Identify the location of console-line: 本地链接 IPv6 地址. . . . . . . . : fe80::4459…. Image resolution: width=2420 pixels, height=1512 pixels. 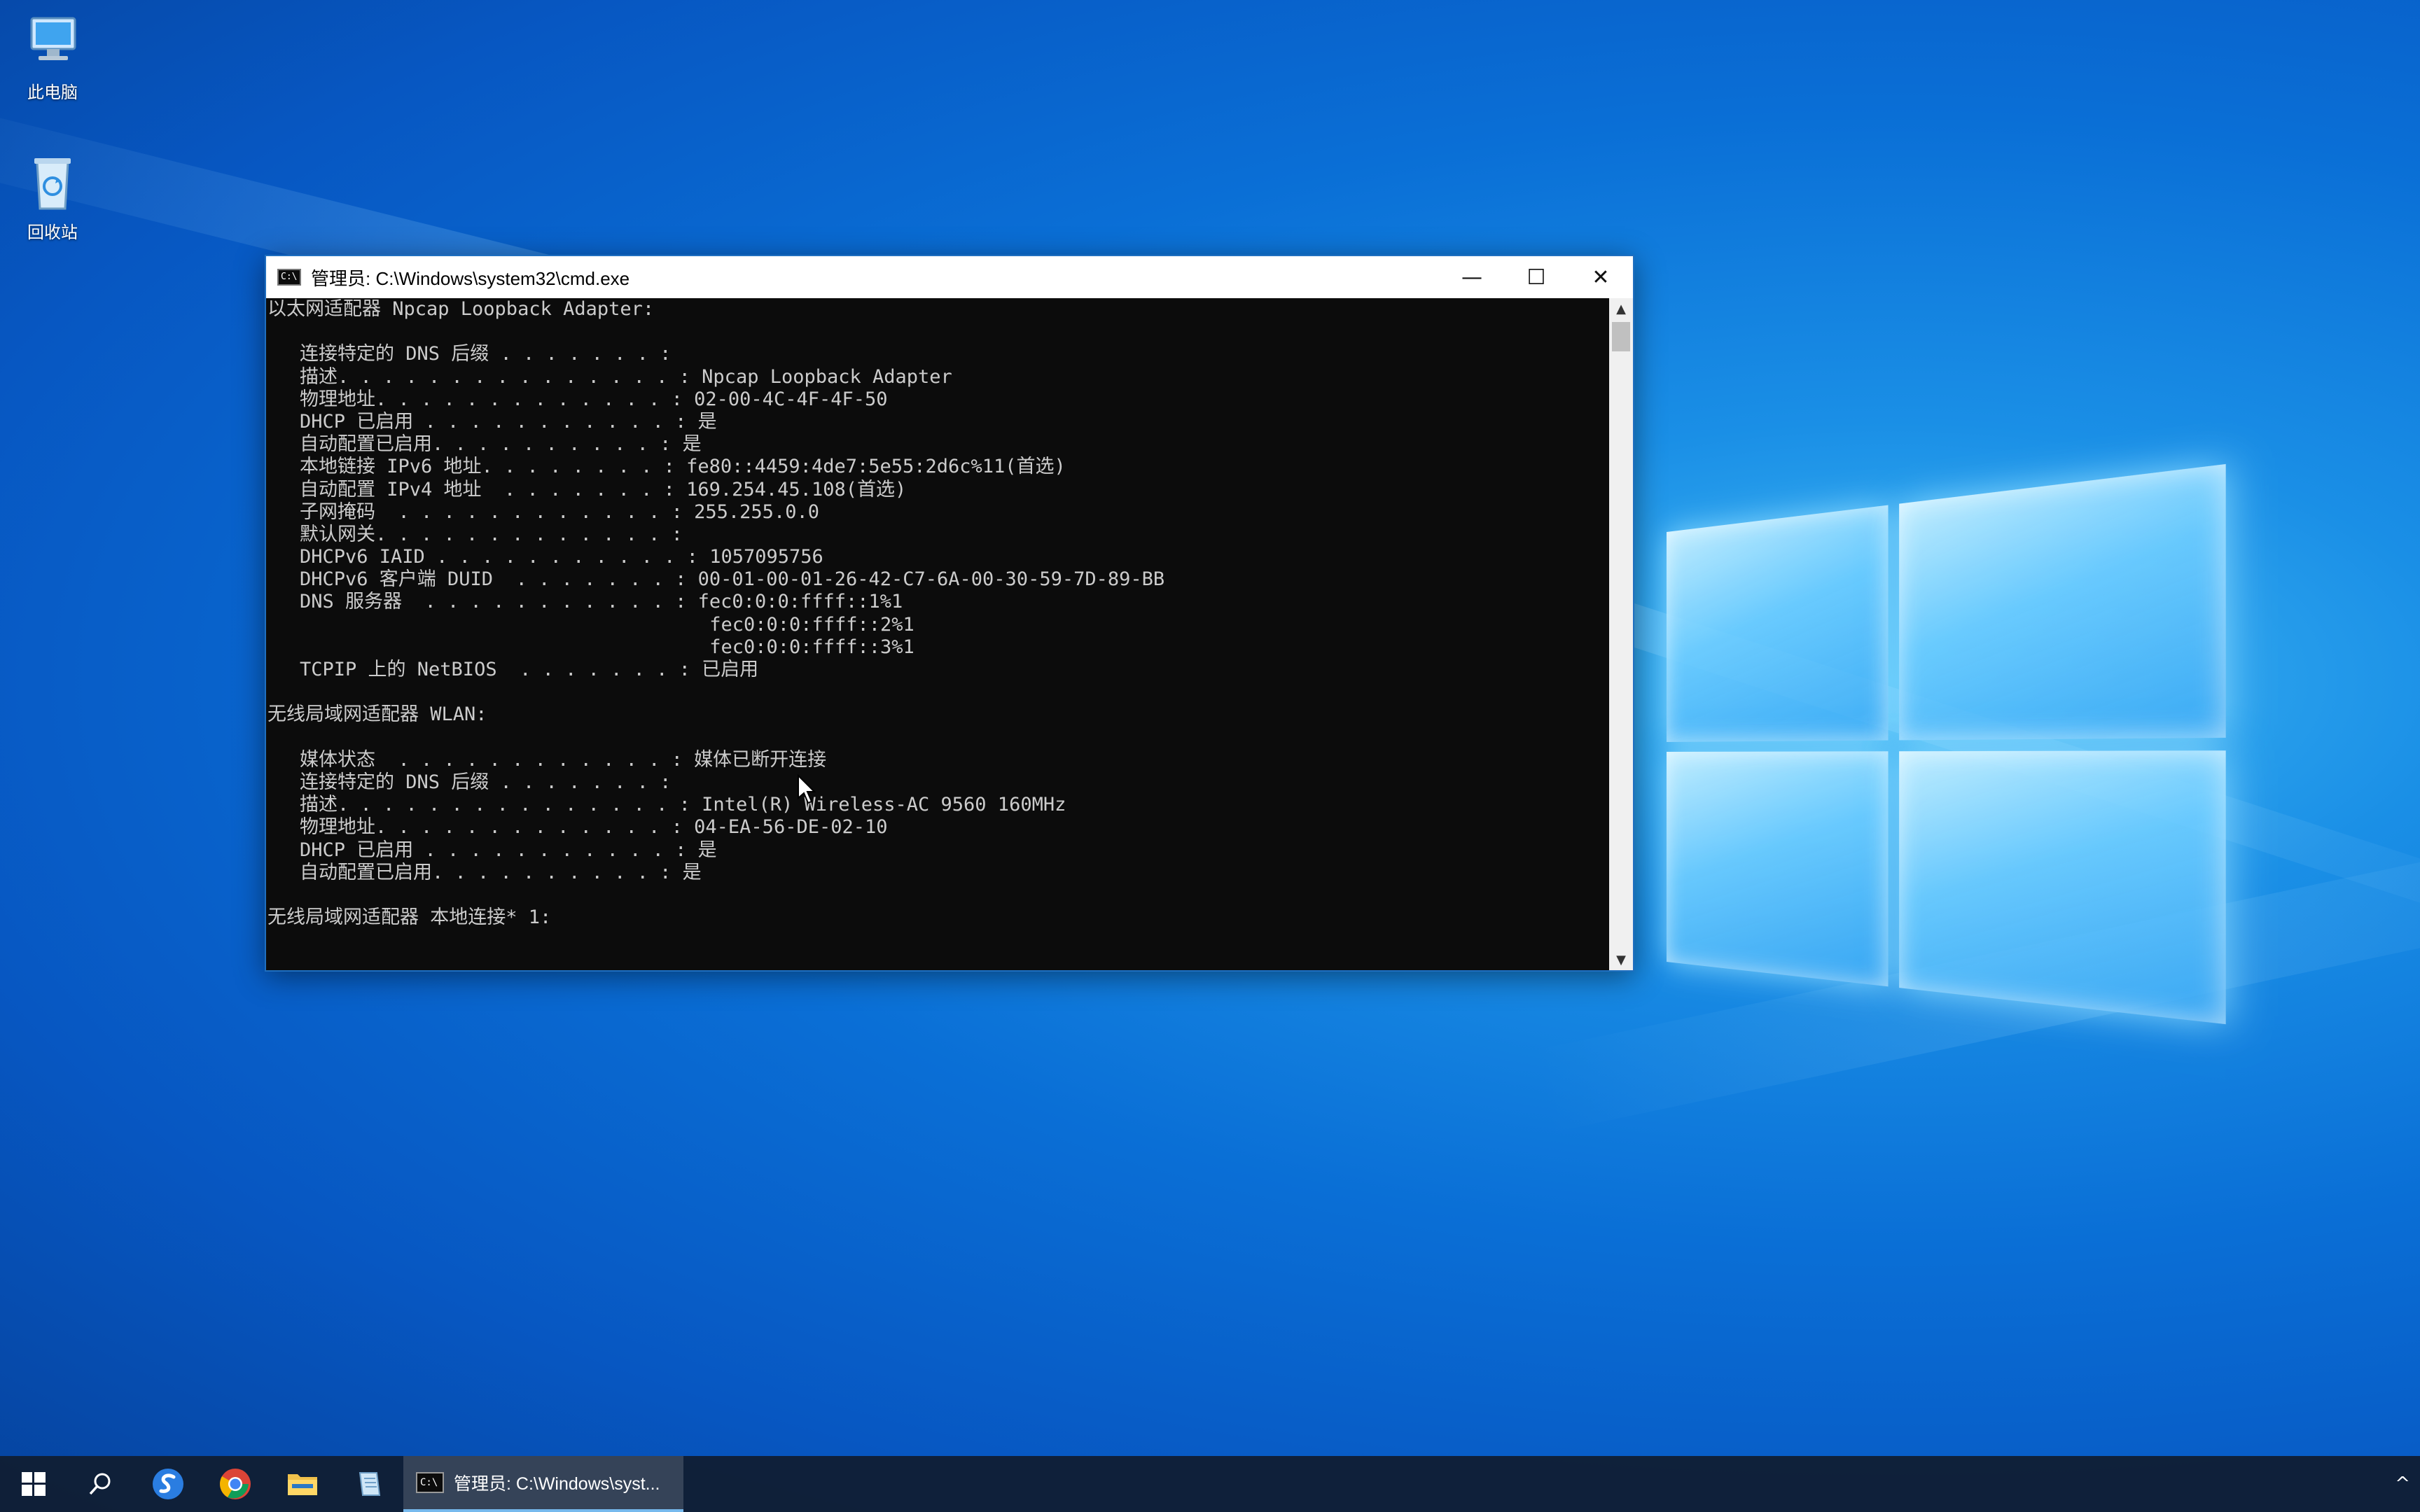
(683, 467).